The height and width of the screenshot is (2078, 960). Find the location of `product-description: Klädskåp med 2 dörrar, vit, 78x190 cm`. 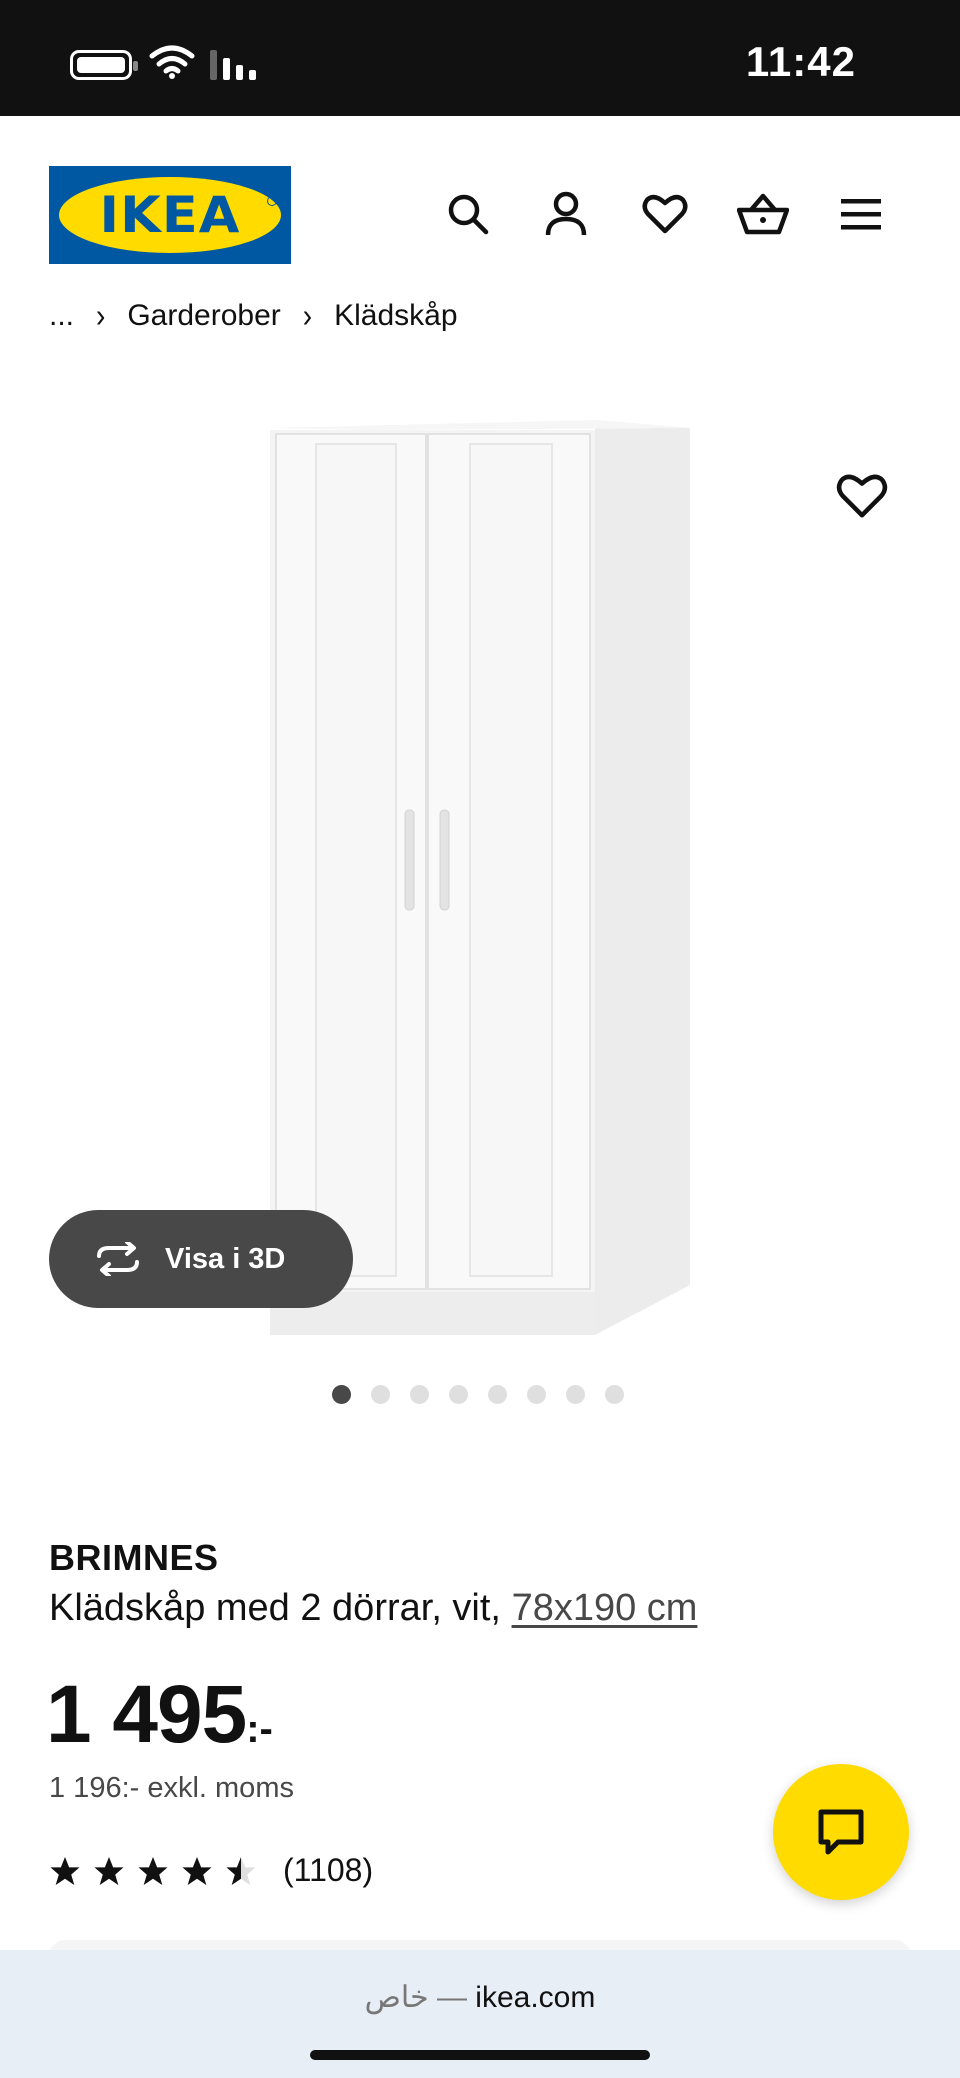

product-description: Klädskåp med 2 dörrar, vit, 78x190 cm is located at coordinates (373, 1608).